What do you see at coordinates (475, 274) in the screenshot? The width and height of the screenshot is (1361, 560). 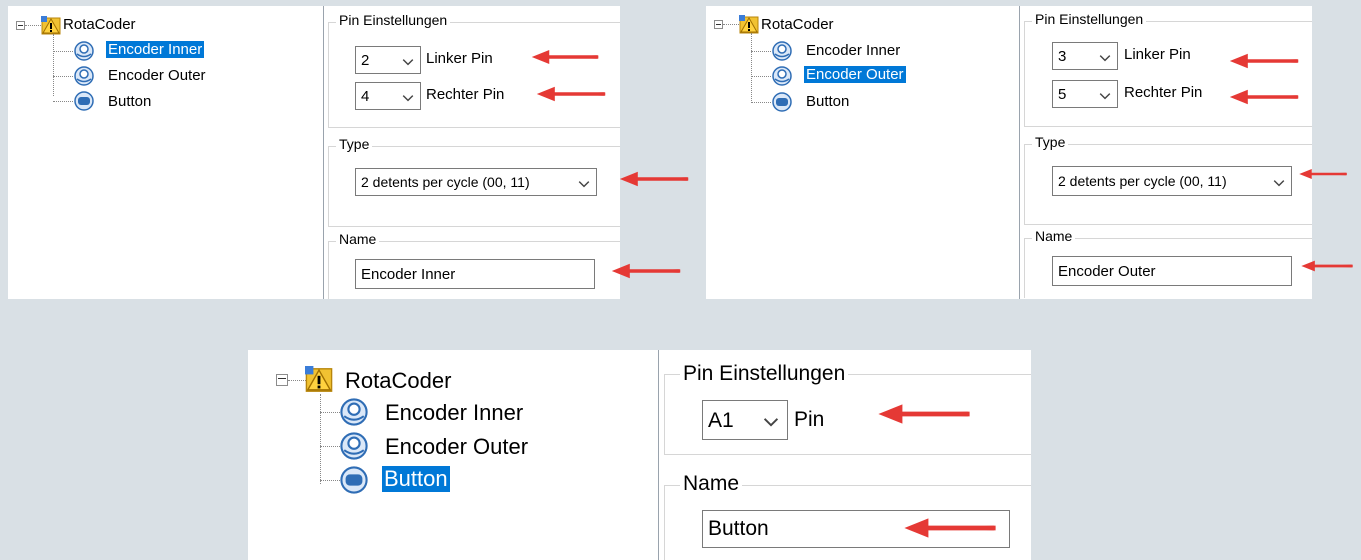 I see `name-input: Encoder Inner` at bounding box center [475, 274].